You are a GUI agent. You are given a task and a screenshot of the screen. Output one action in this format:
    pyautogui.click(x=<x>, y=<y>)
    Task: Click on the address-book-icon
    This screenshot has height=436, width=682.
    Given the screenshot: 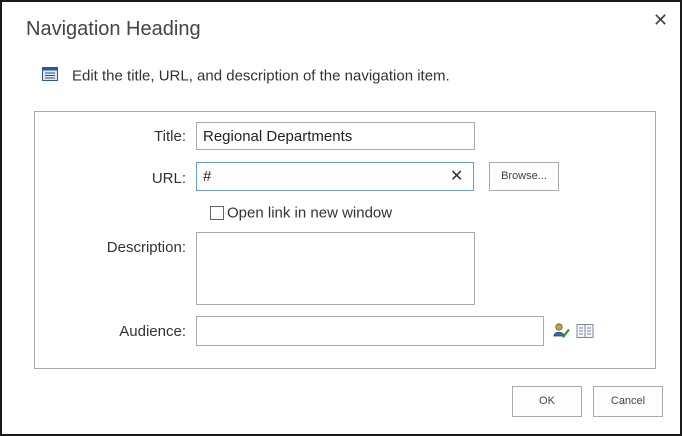 What is the action you would take?
    pyautogui.click(x=585, y=333)
    